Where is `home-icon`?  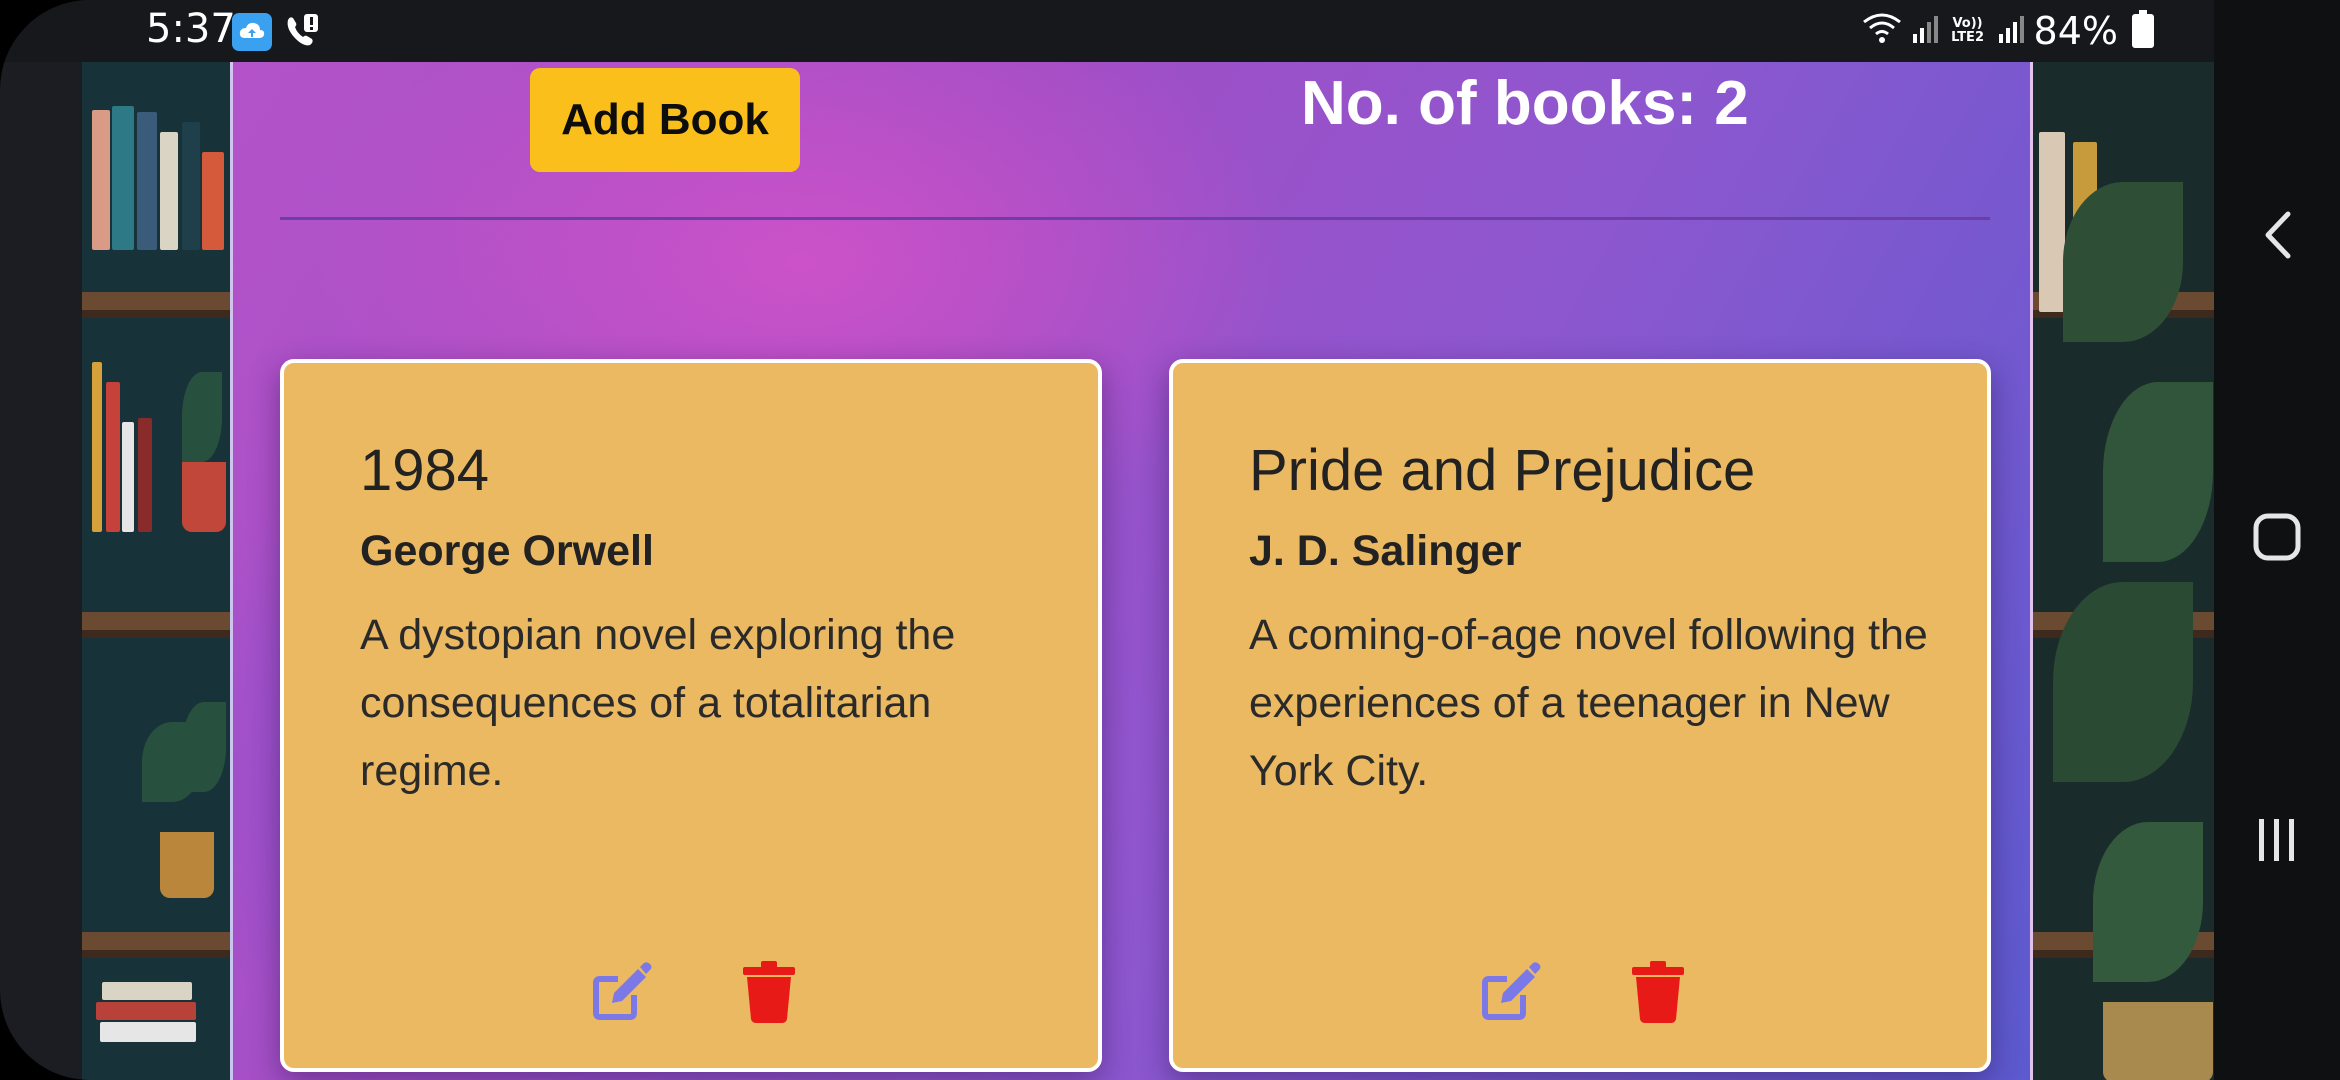
home-icon is located at coordinates (2277, 539).